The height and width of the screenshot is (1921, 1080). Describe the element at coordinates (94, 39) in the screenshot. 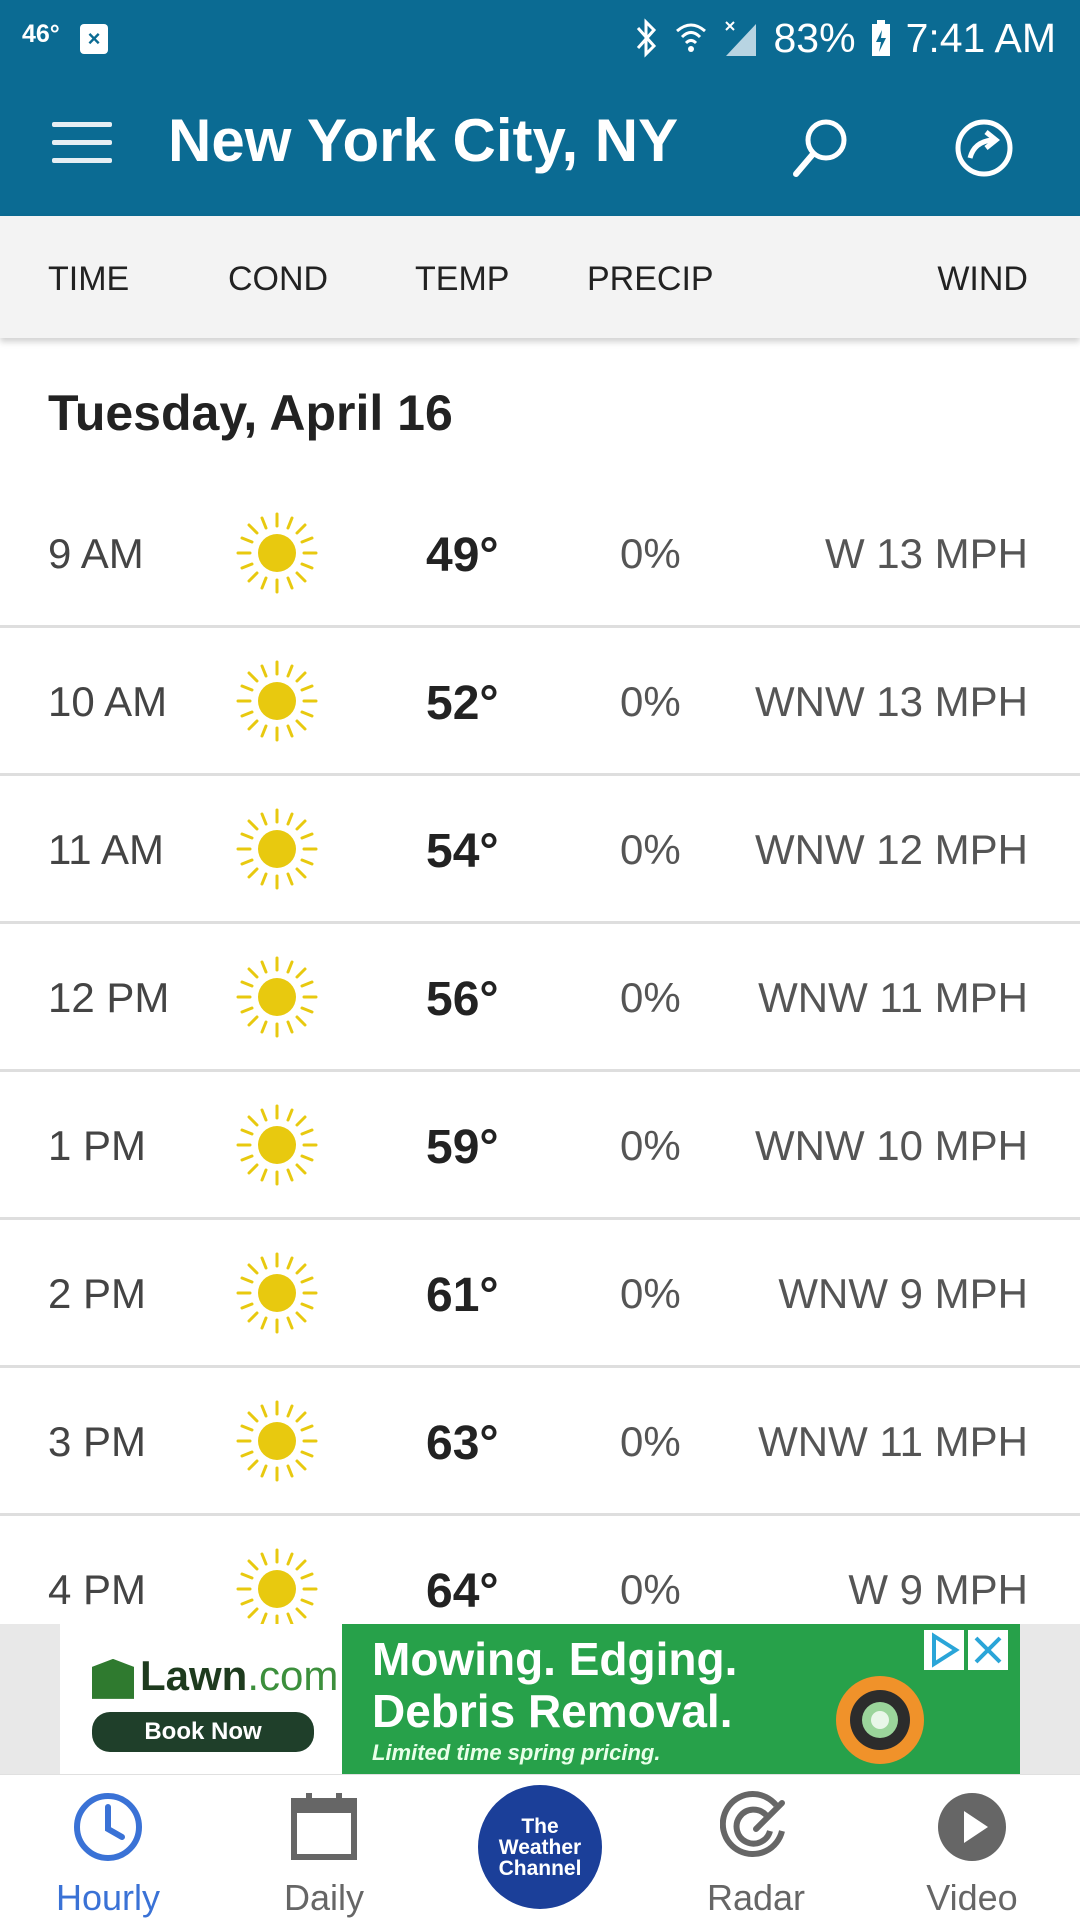

I see `notification-icon: ×` at that location.